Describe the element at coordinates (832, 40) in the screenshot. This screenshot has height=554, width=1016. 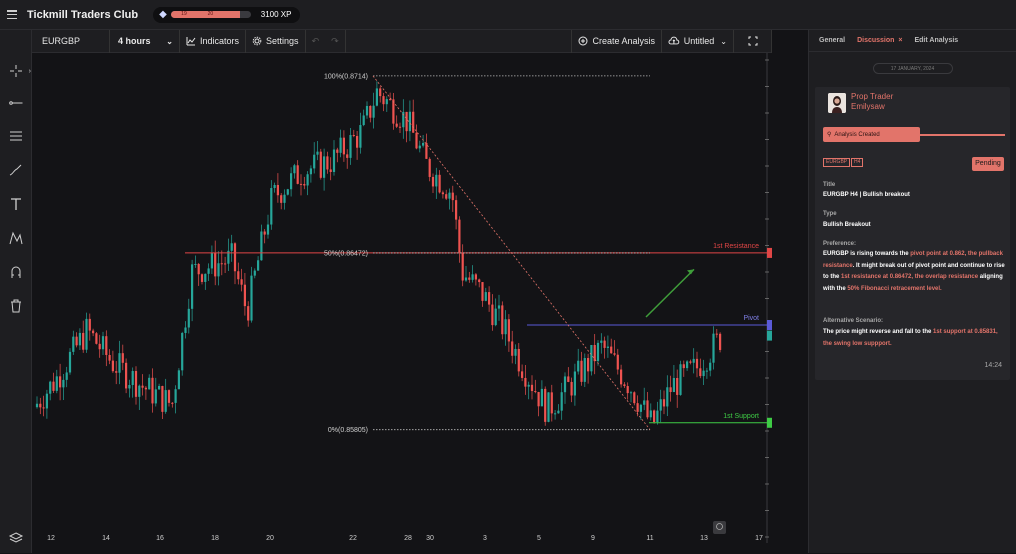
I see `tab-general: General` at that location.